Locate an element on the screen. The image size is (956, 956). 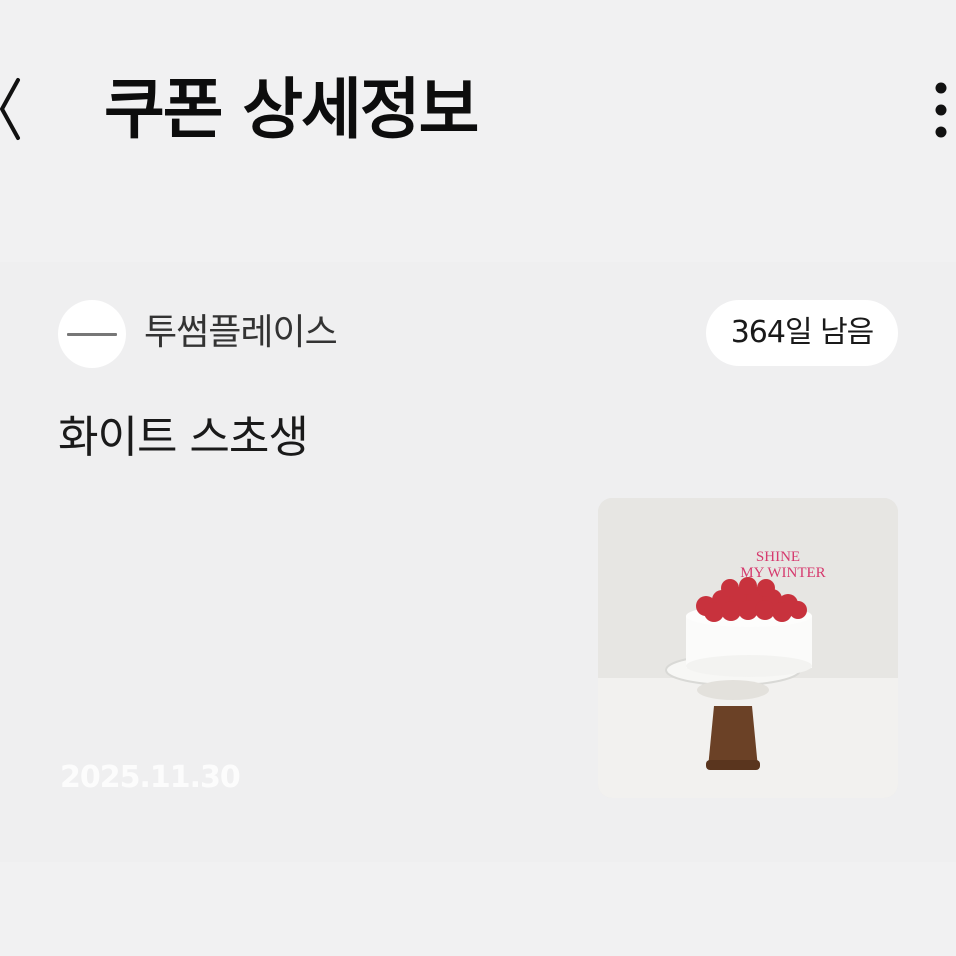
store-logo is located at coordinates (92, 334).